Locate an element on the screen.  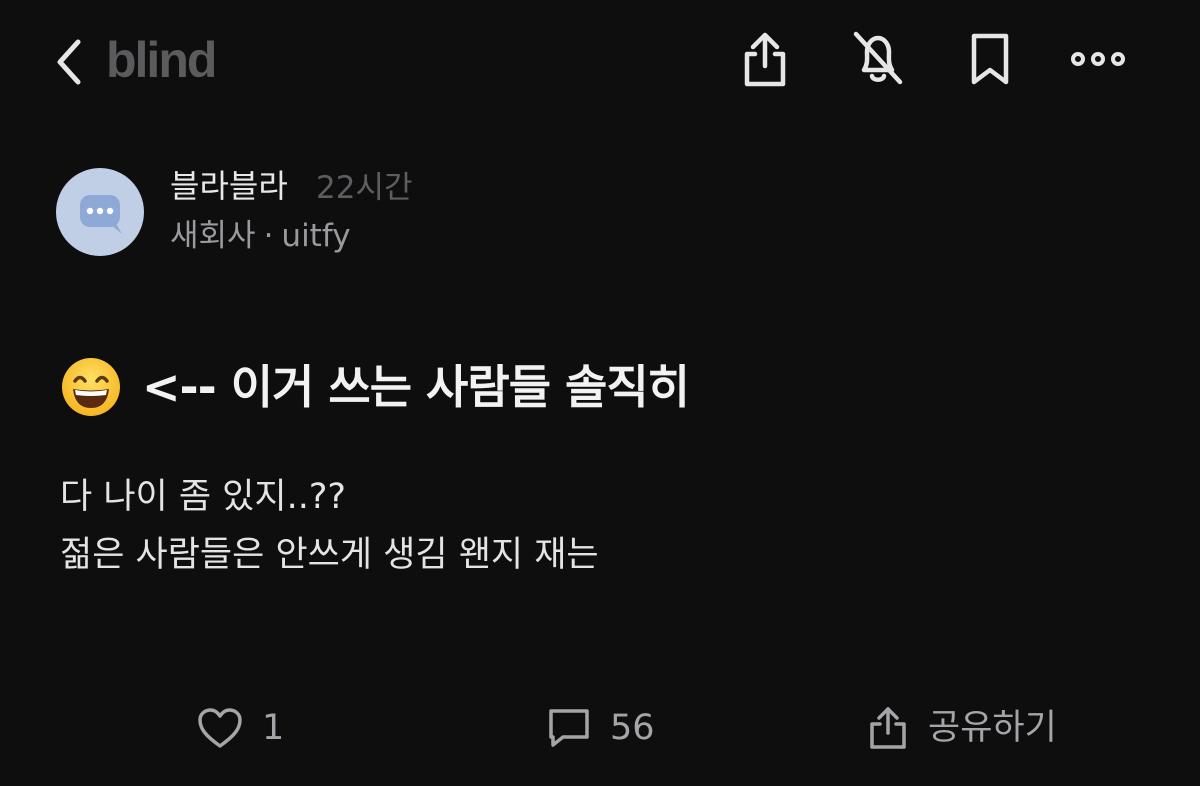
chevron-left-icon is located at coordinates (69, 62).